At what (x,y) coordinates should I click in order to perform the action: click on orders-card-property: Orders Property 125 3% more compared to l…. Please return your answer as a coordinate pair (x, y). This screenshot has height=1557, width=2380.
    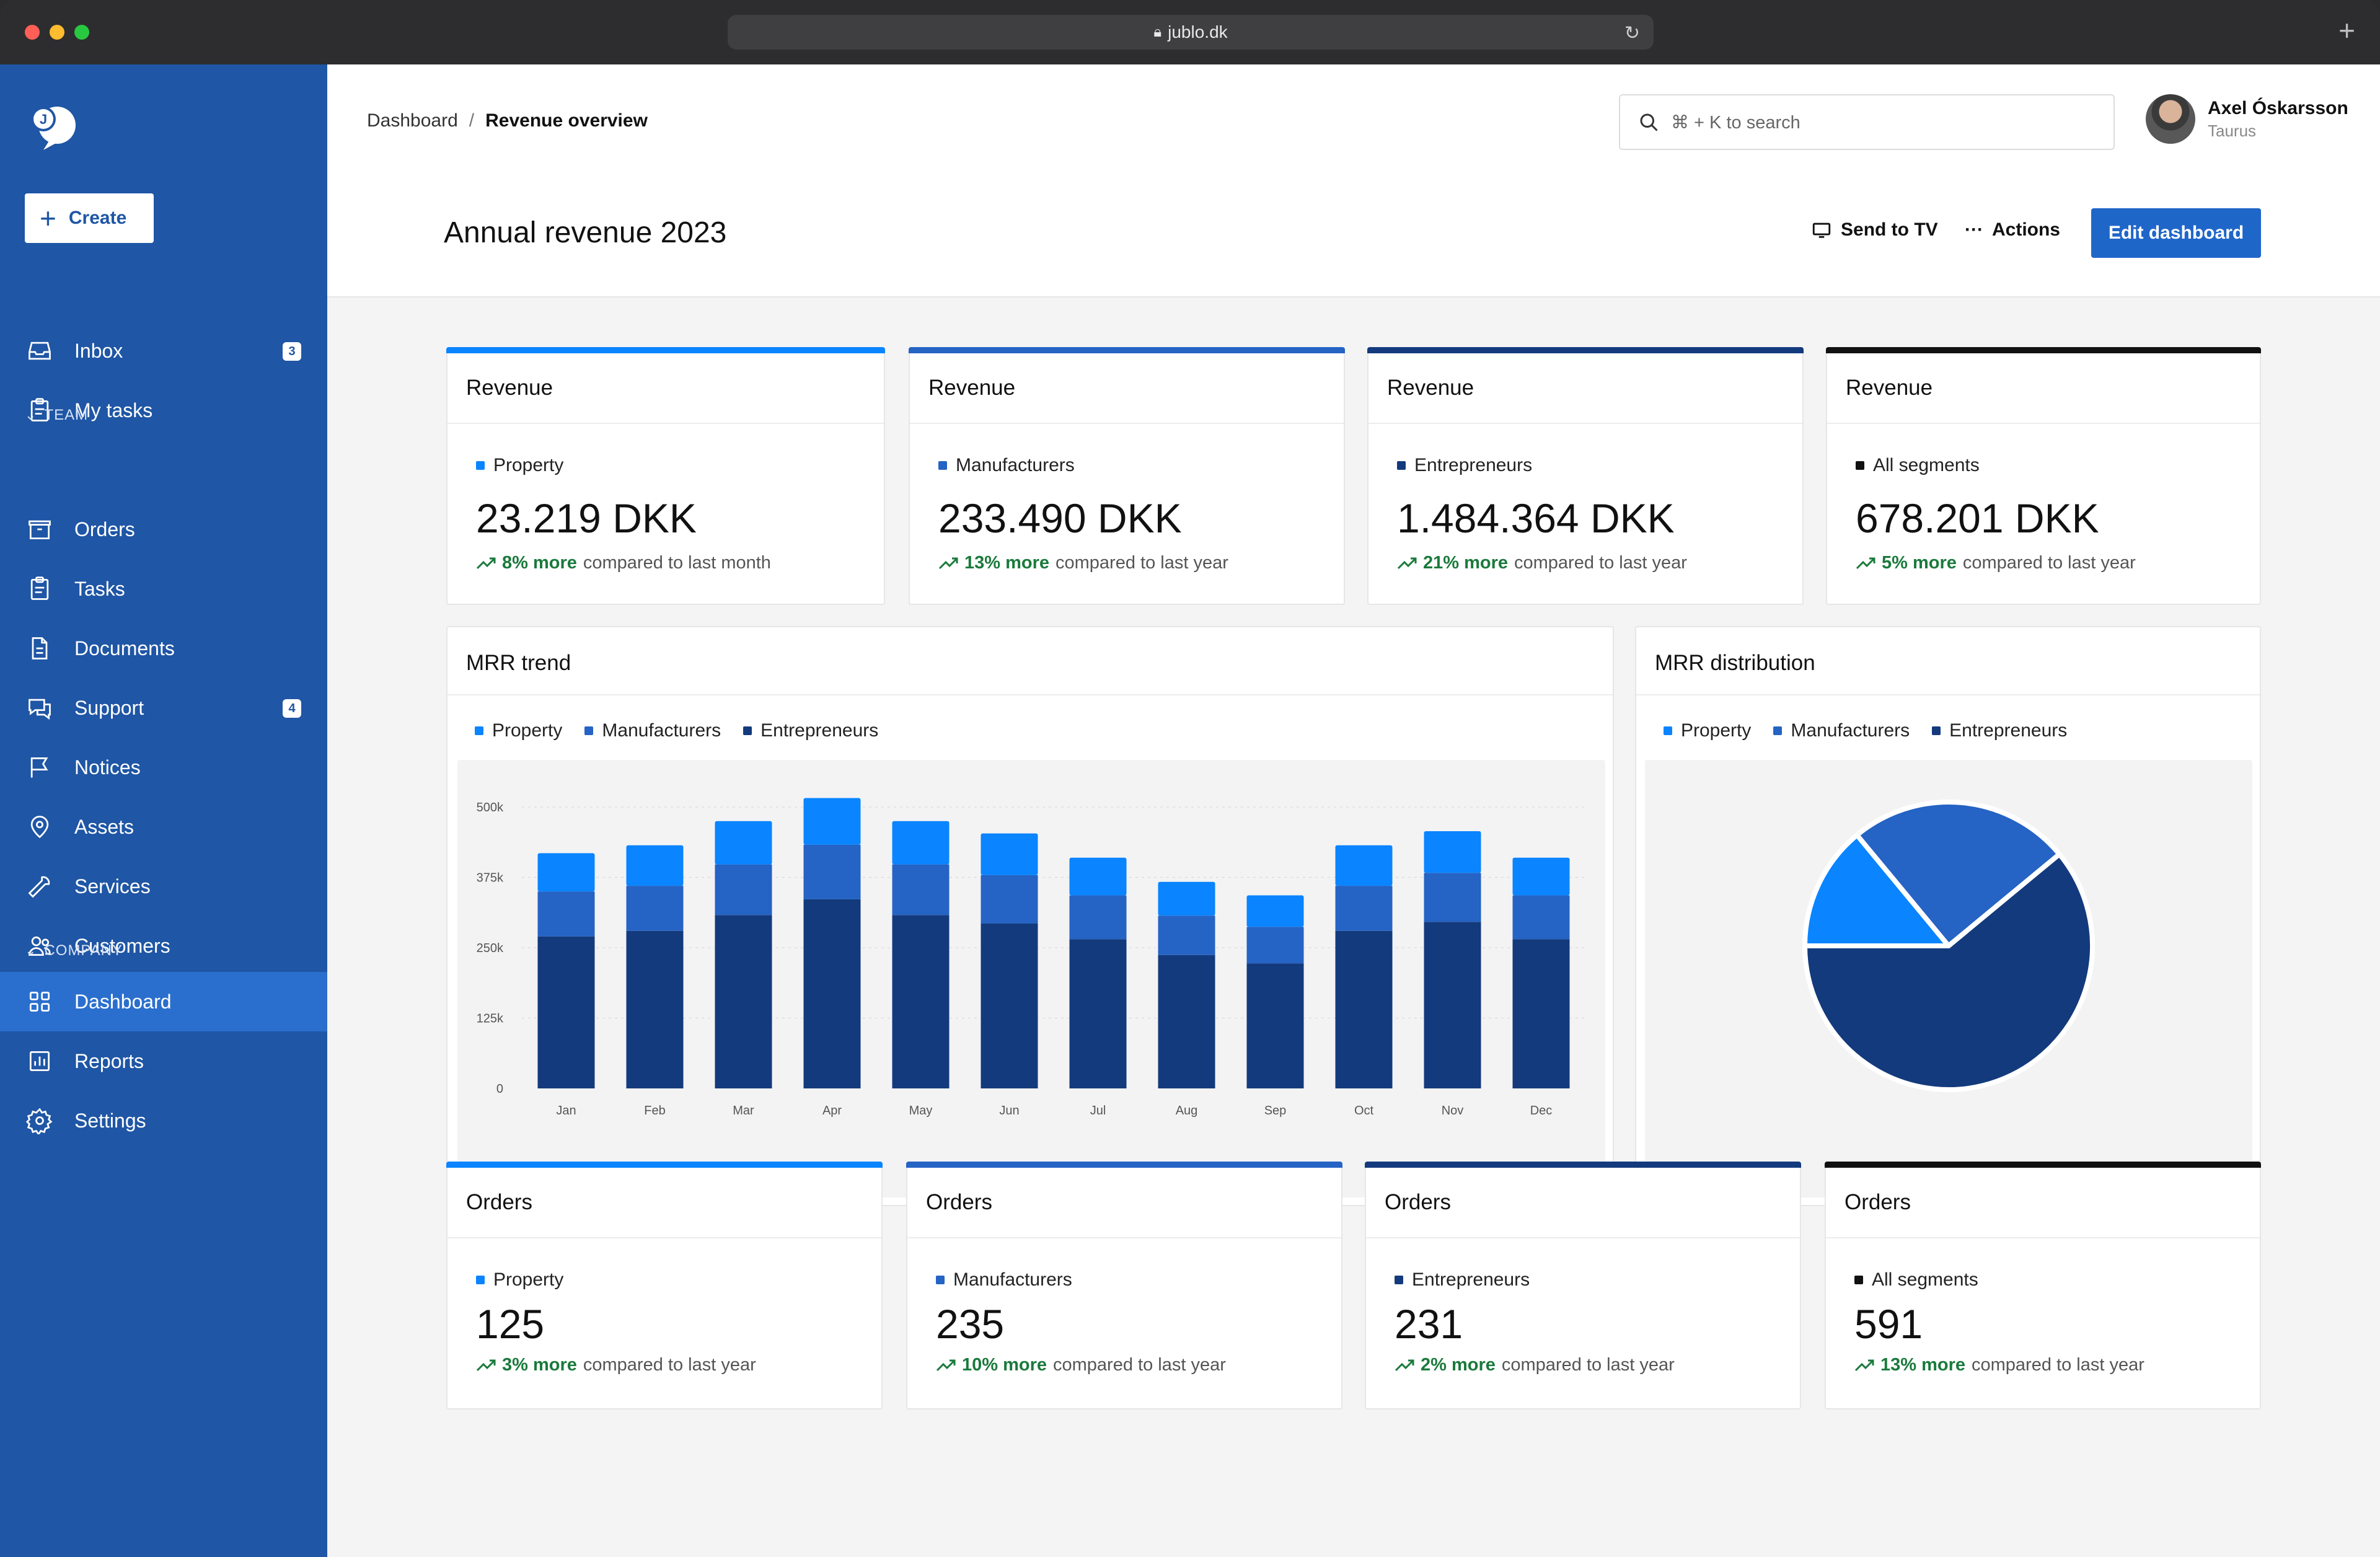
    Looking at the image, I should click on (664, 1286).